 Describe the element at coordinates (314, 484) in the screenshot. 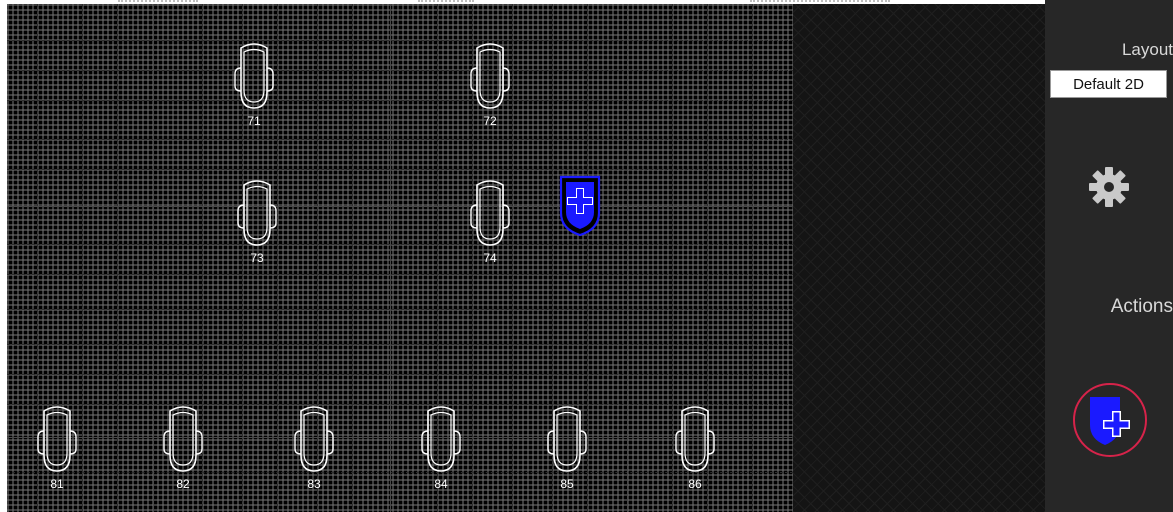

I see `seat-label: 83` at that location.